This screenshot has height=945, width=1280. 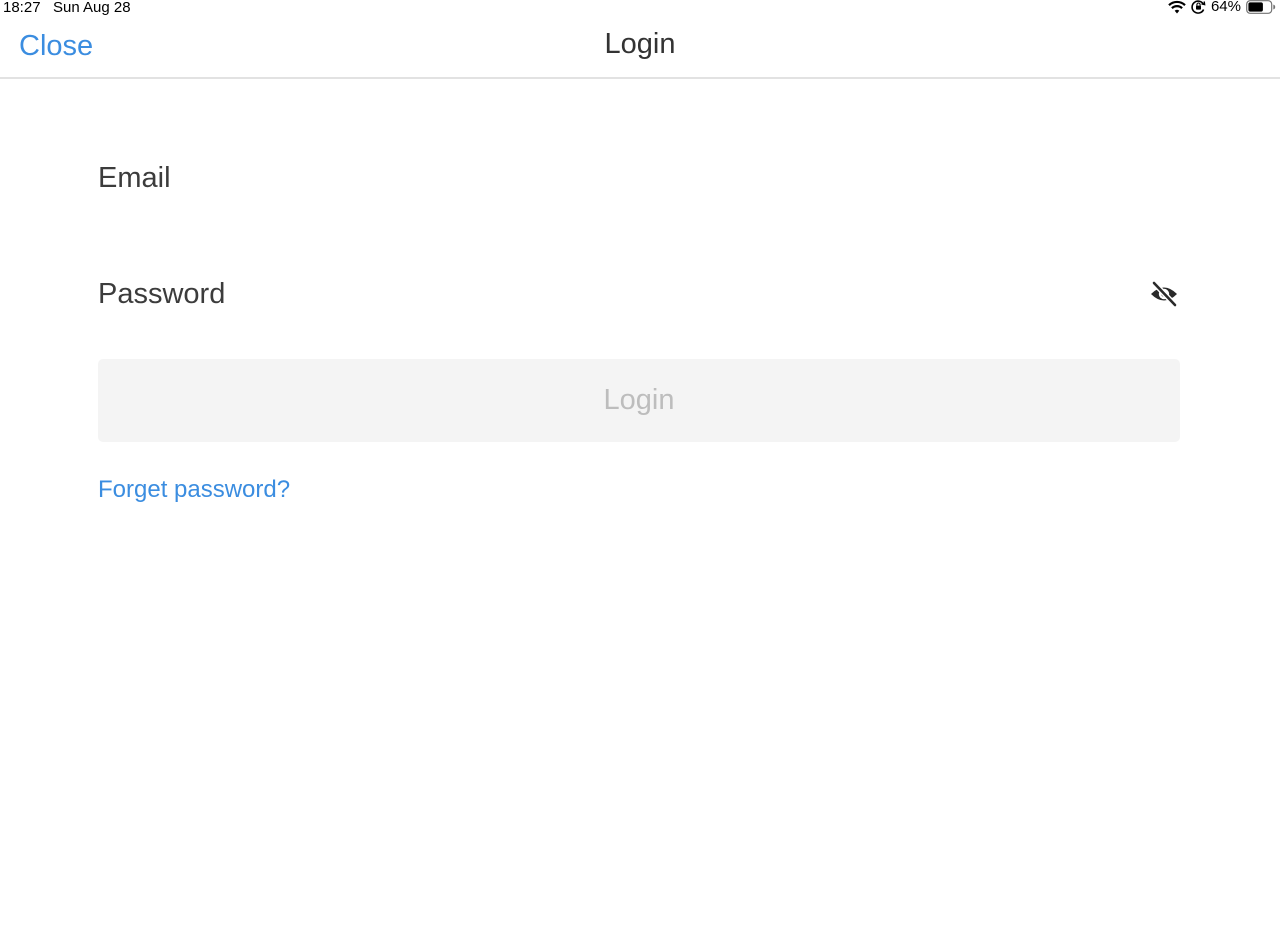 What do you see at coordinates (1225, 7) in the screenshot?
I see `battery-percent: 64%` at bounding box center [1225, 7].